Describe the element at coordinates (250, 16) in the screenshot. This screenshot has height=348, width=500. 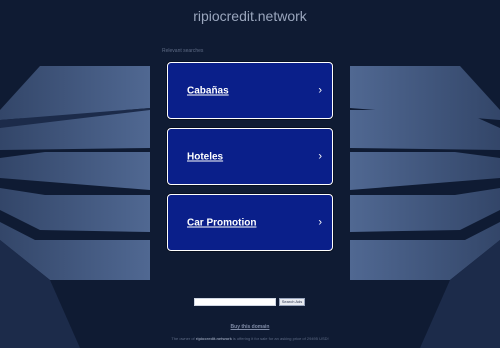
I see `site-title: ripiocredit.network` at that location.